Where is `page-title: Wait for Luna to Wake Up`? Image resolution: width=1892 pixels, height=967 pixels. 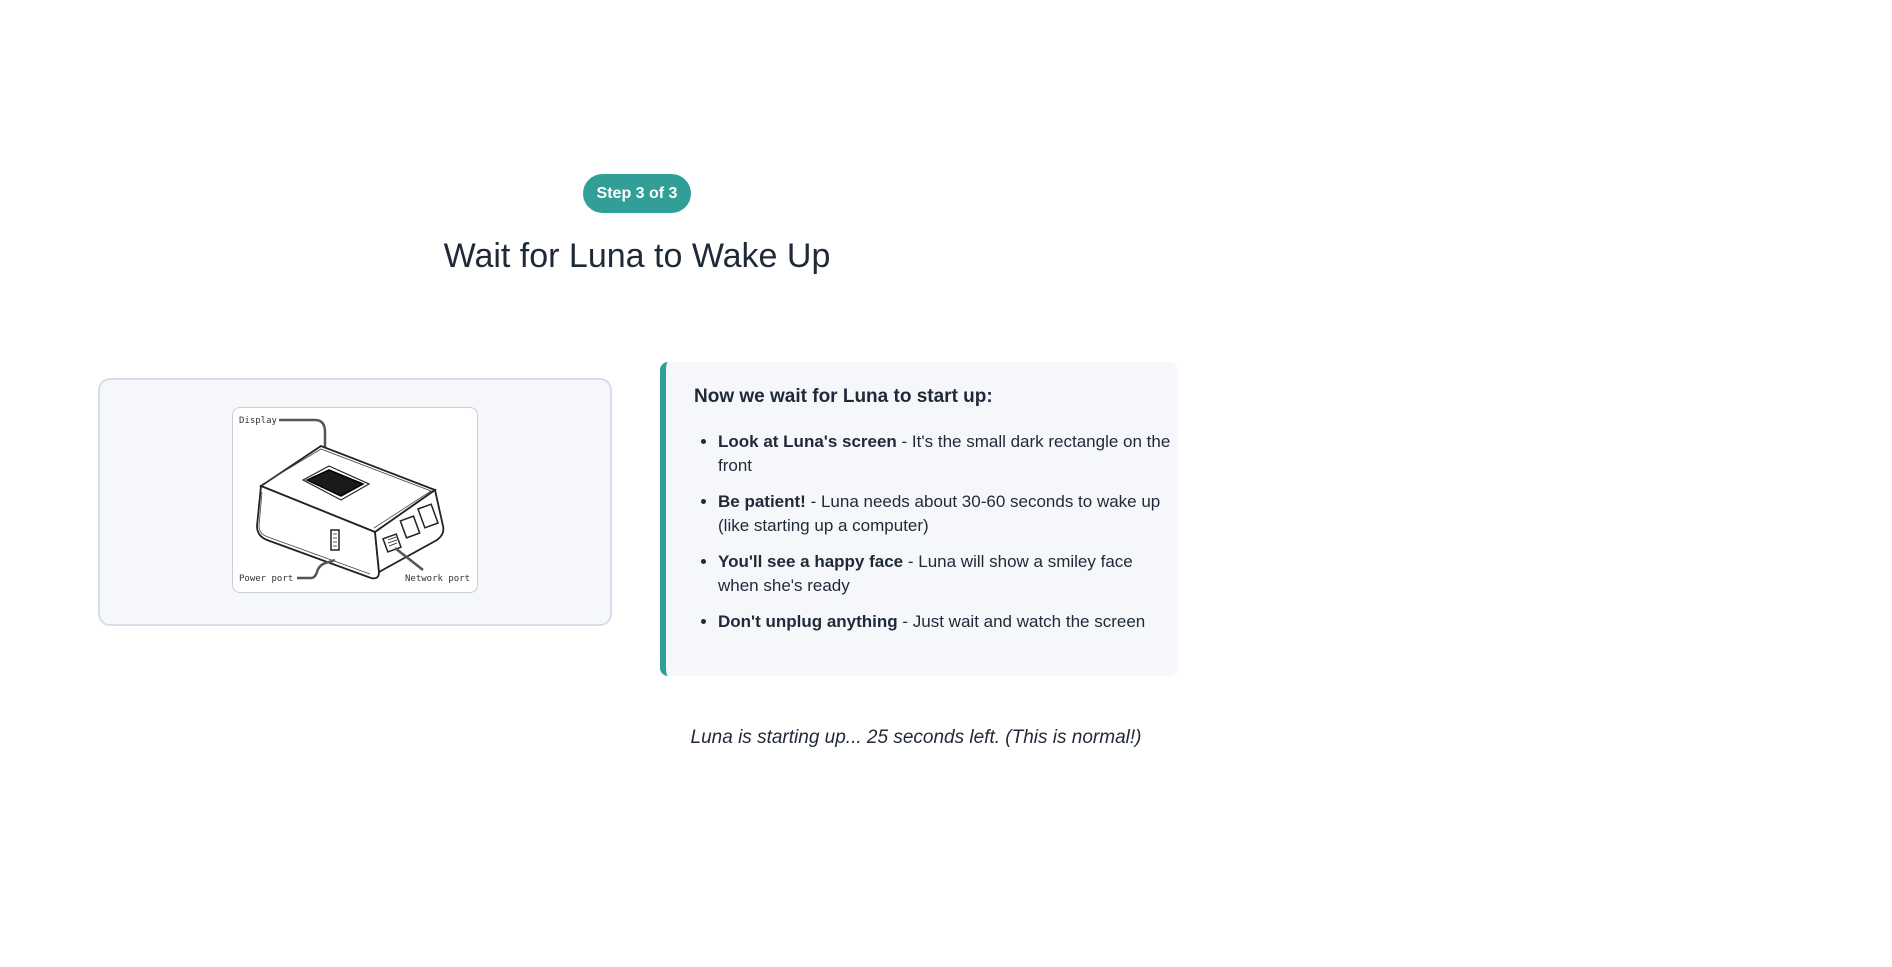 page-title: Wait for Luna to Wake Up is located at coordinates (637, 256).